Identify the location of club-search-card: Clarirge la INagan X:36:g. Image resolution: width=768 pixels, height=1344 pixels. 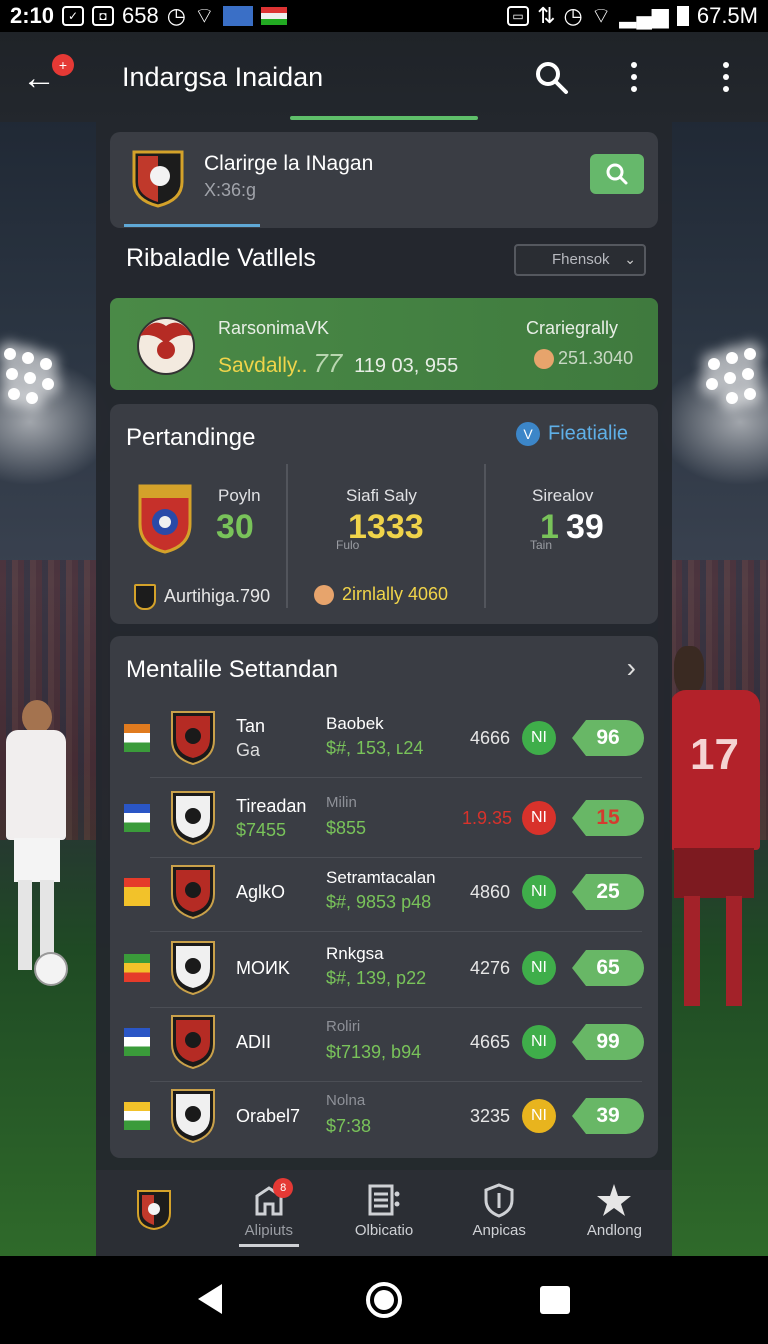
(384, 180).